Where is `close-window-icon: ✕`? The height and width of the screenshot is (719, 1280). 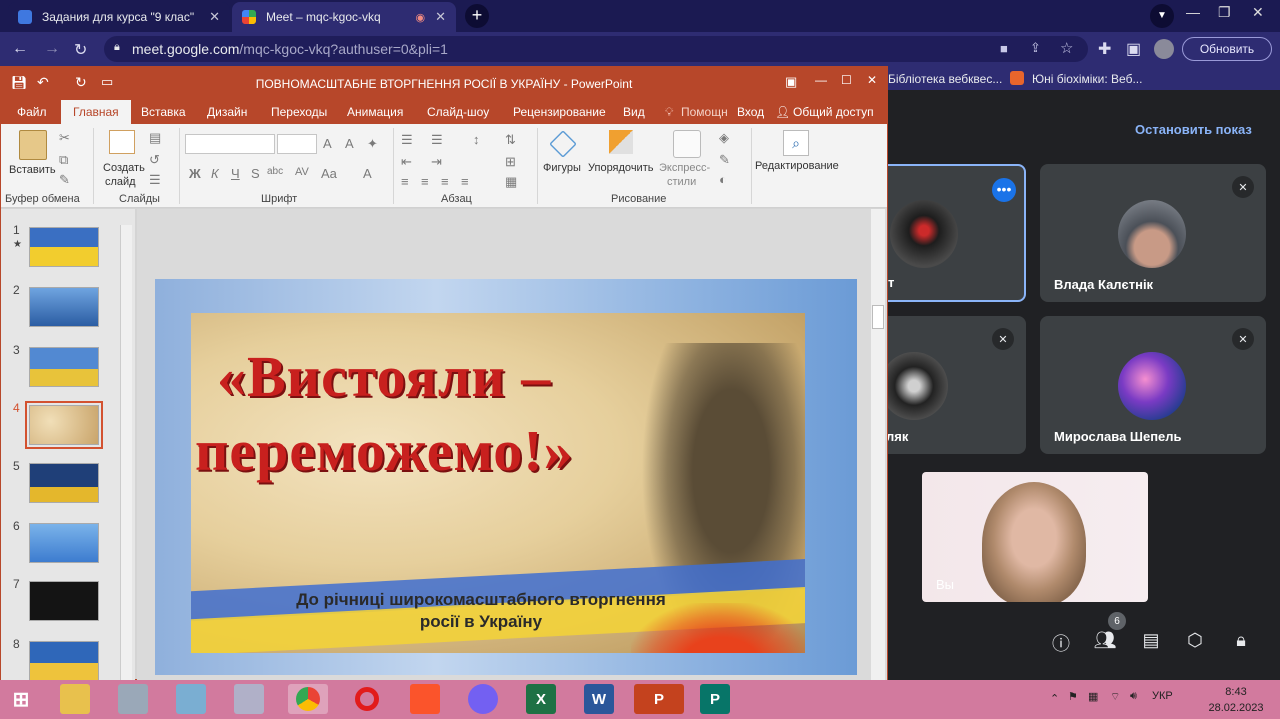
close-window-icon: ✕ is located at coordinates (1258, 12).